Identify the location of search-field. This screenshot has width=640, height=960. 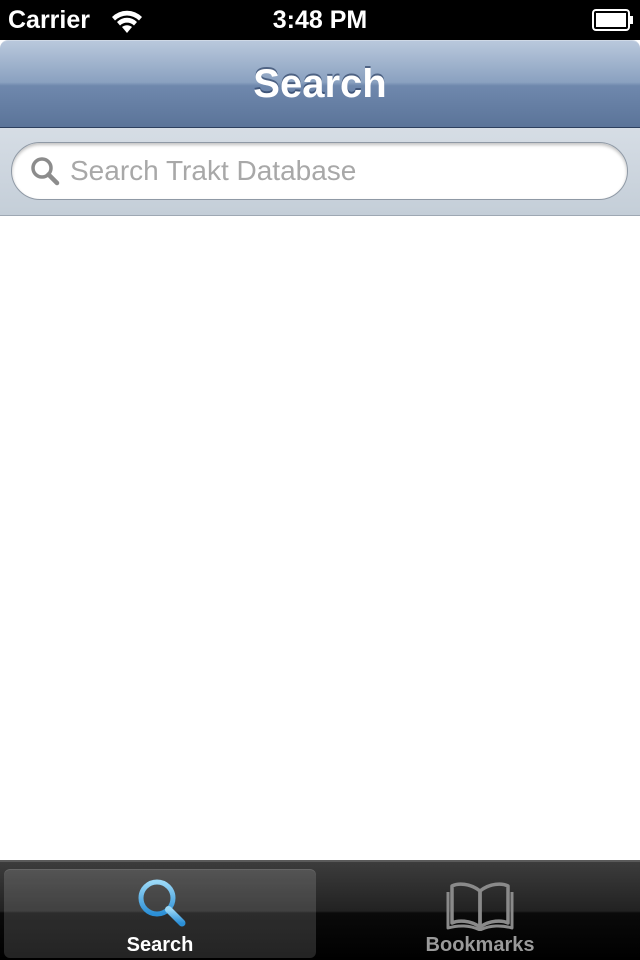
(319, 171).